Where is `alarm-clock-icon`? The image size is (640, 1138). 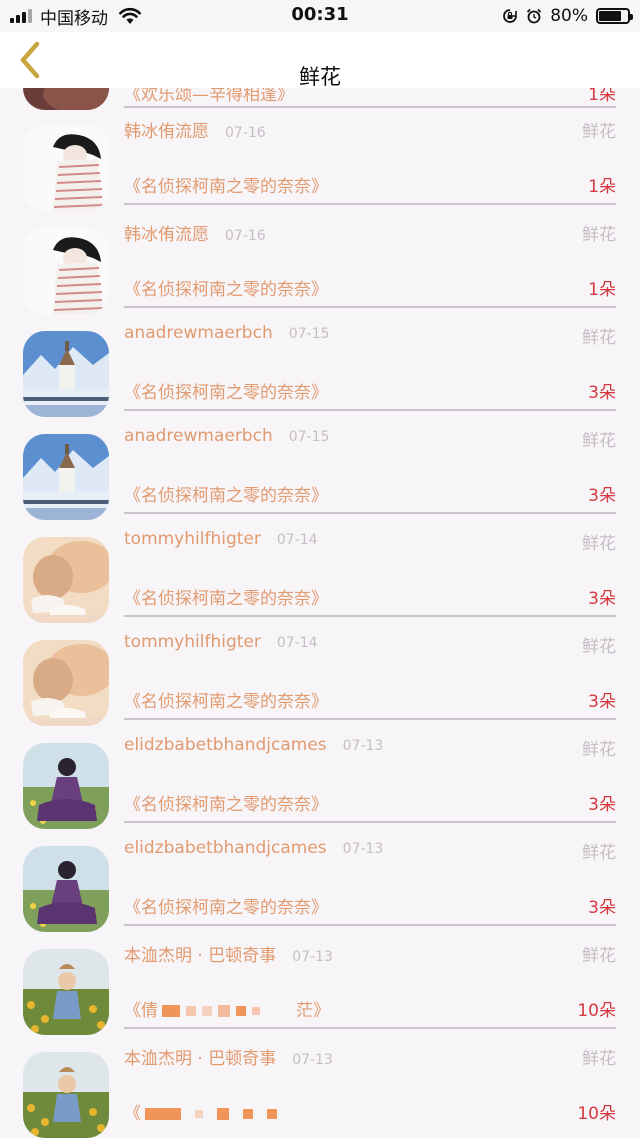
alarm-clock-icon is located at coordinates (534, 16).